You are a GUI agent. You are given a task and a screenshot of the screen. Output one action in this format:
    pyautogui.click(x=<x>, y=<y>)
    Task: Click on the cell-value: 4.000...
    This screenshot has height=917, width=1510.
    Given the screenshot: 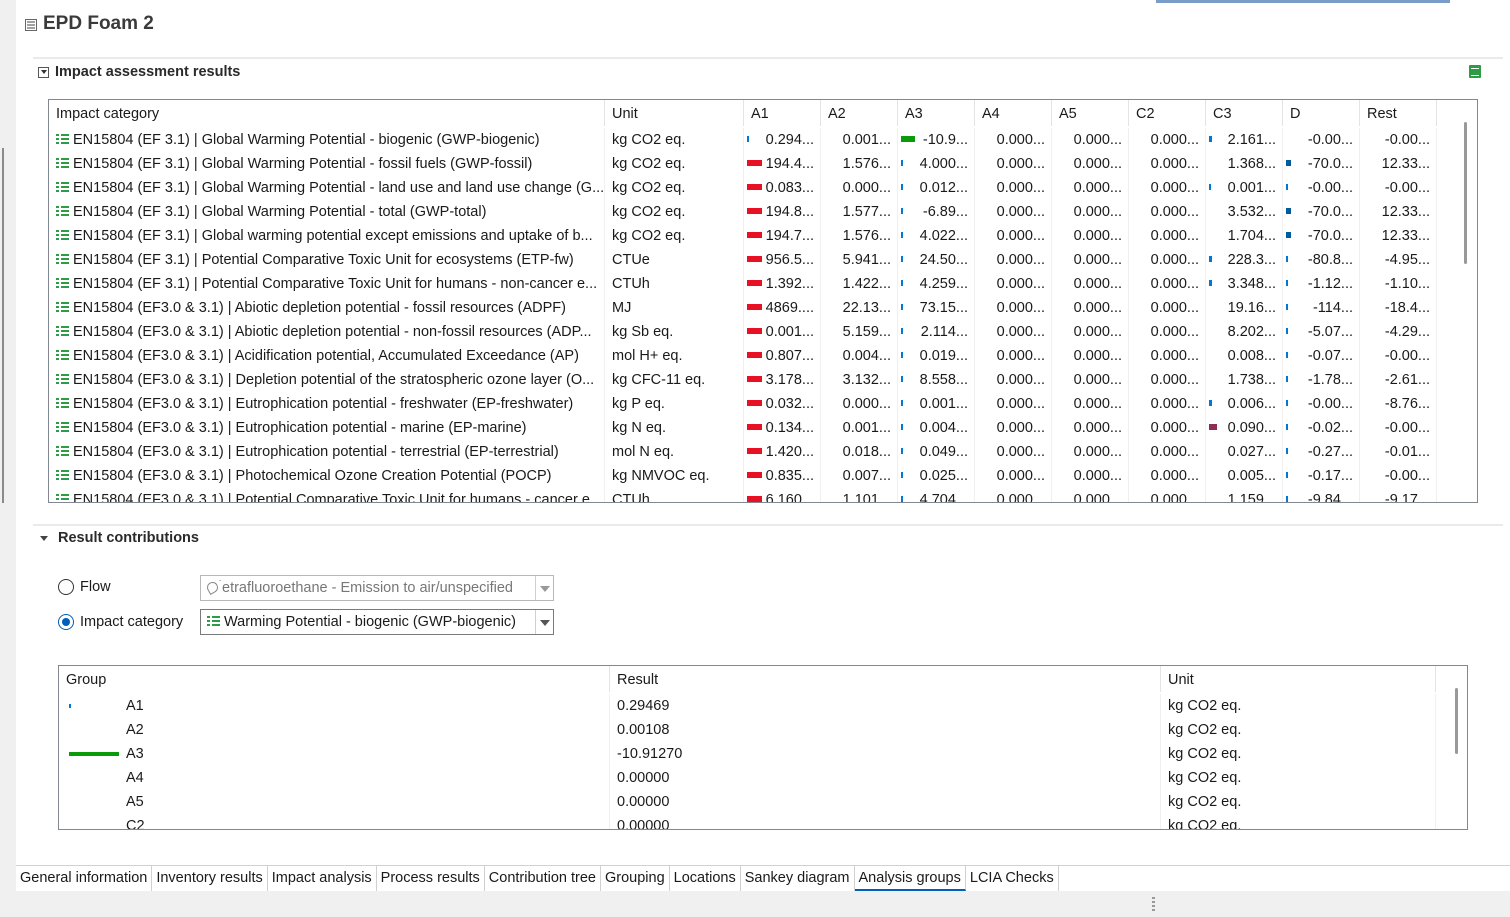 What is the action you would take?
    pyautogui.click(x=943, y=164)
    